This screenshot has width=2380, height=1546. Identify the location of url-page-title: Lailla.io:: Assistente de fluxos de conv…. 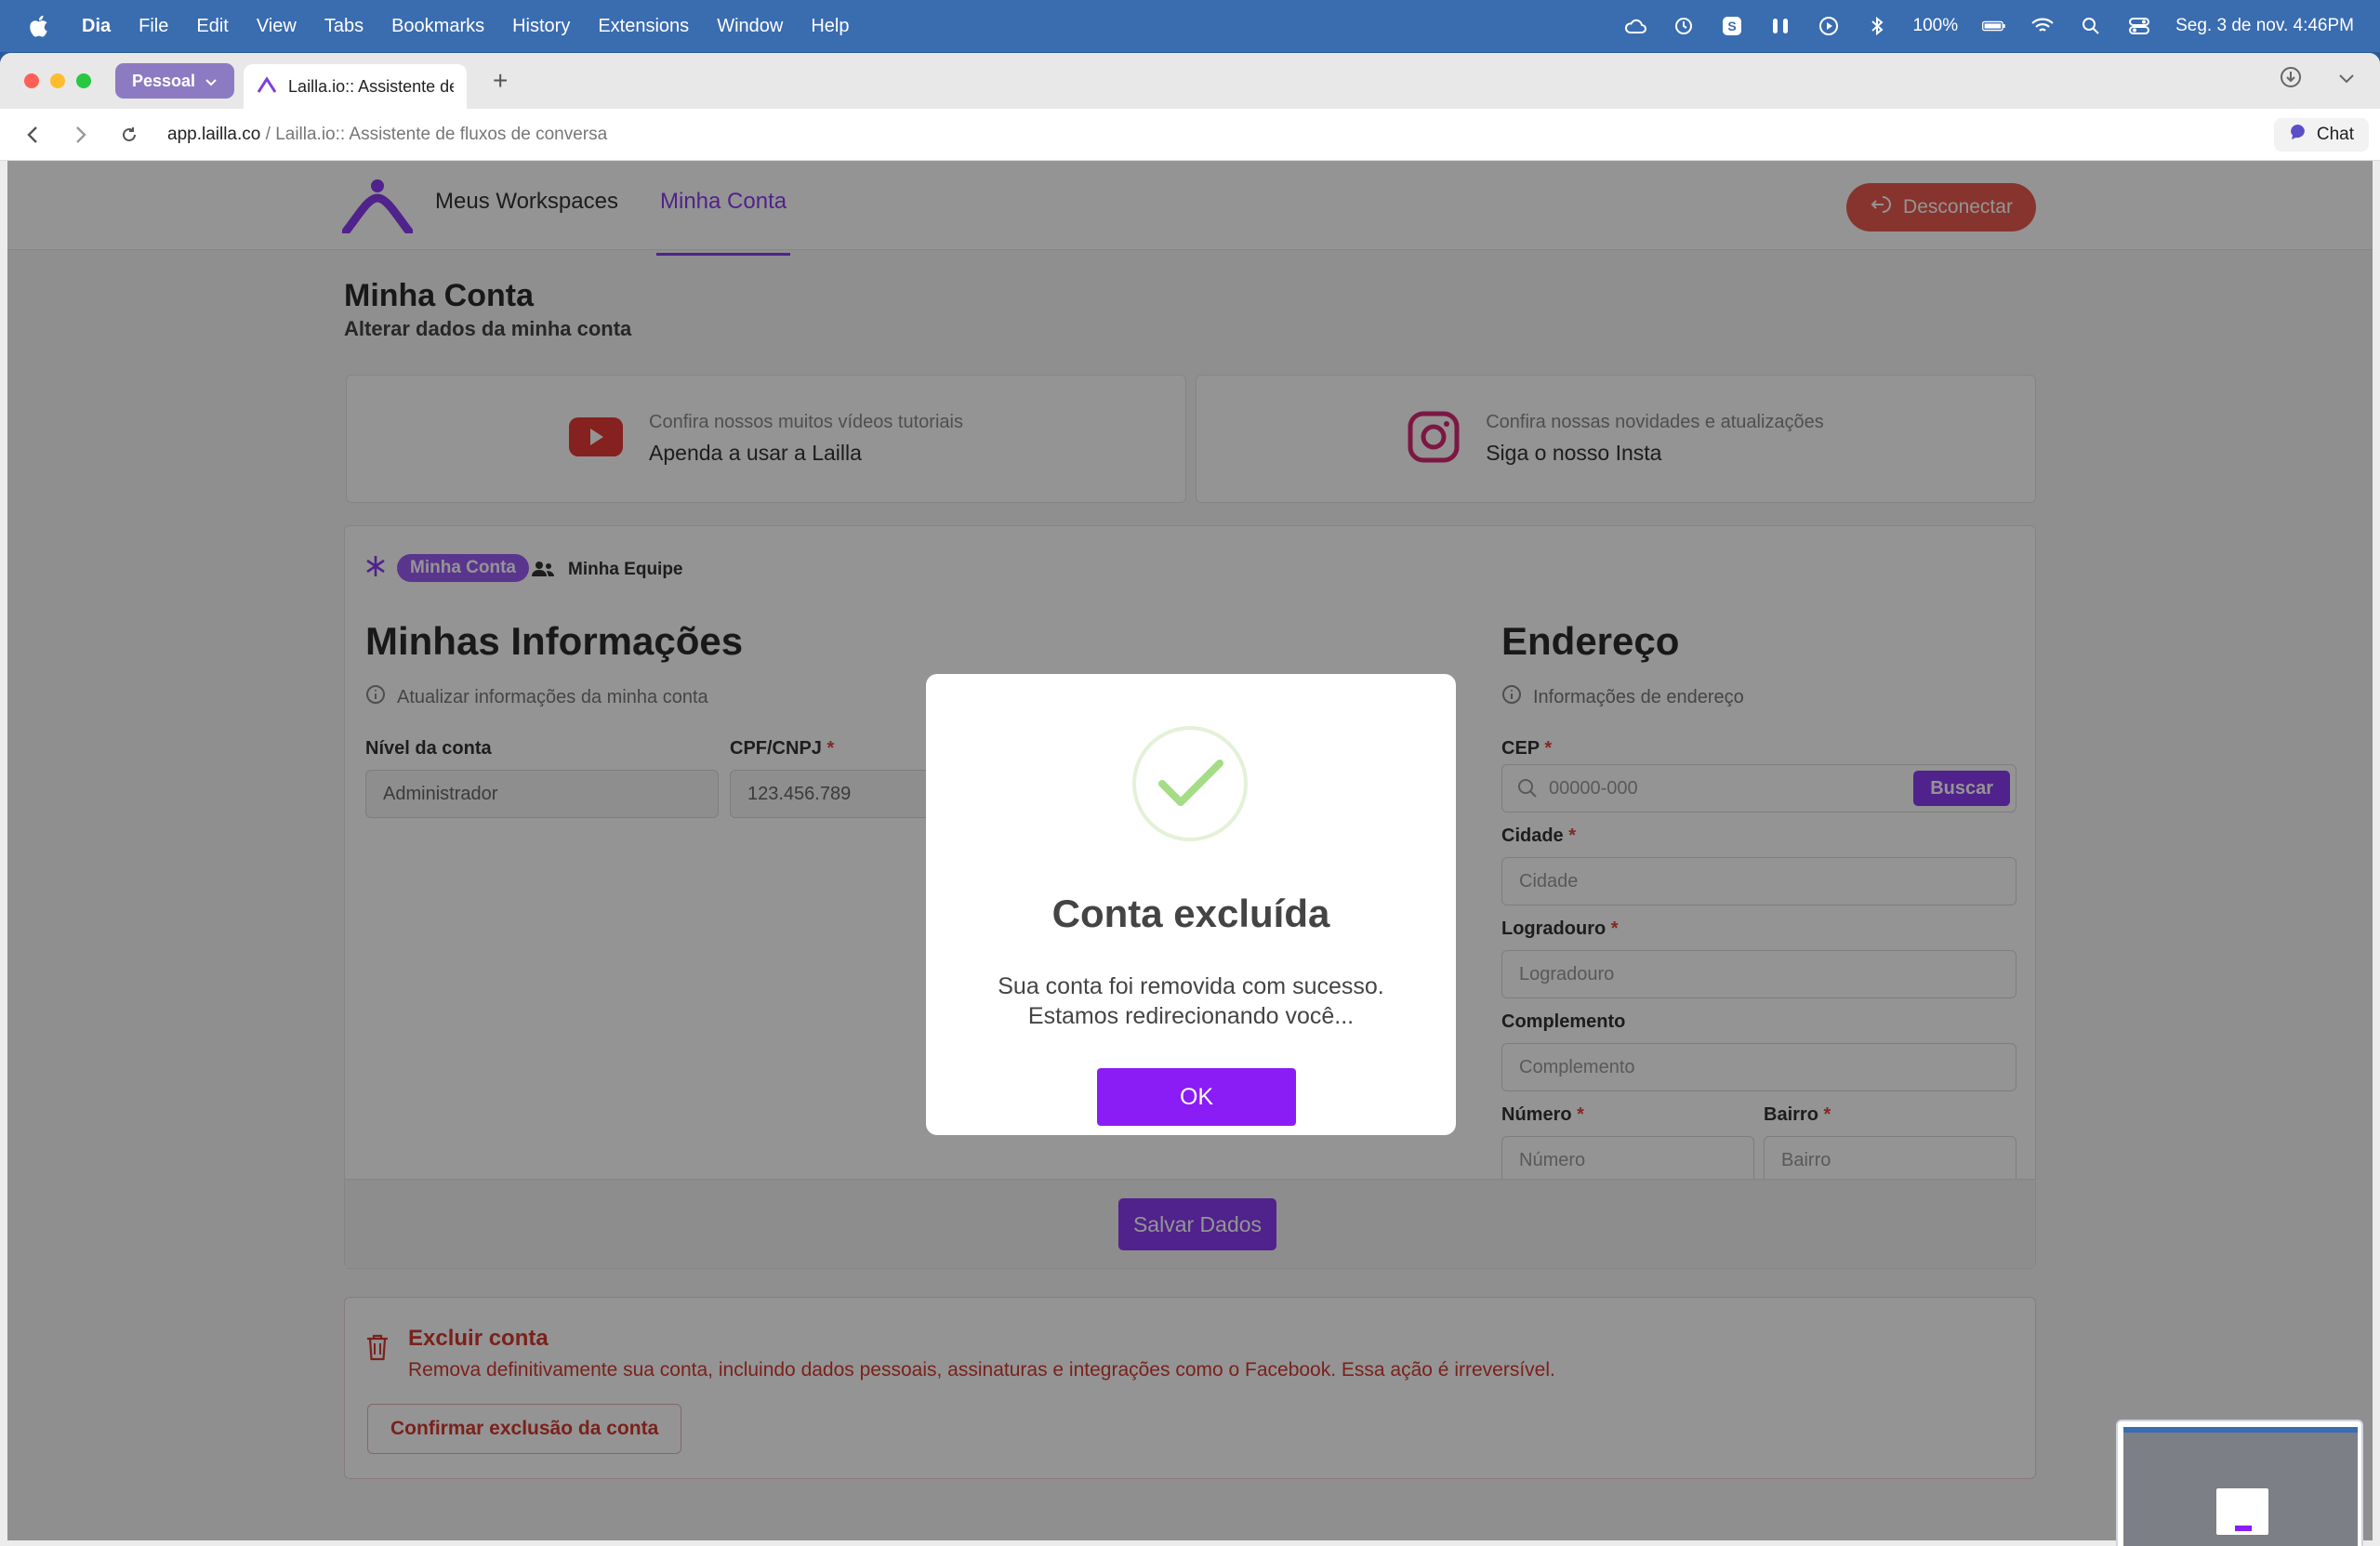
(441, 134).